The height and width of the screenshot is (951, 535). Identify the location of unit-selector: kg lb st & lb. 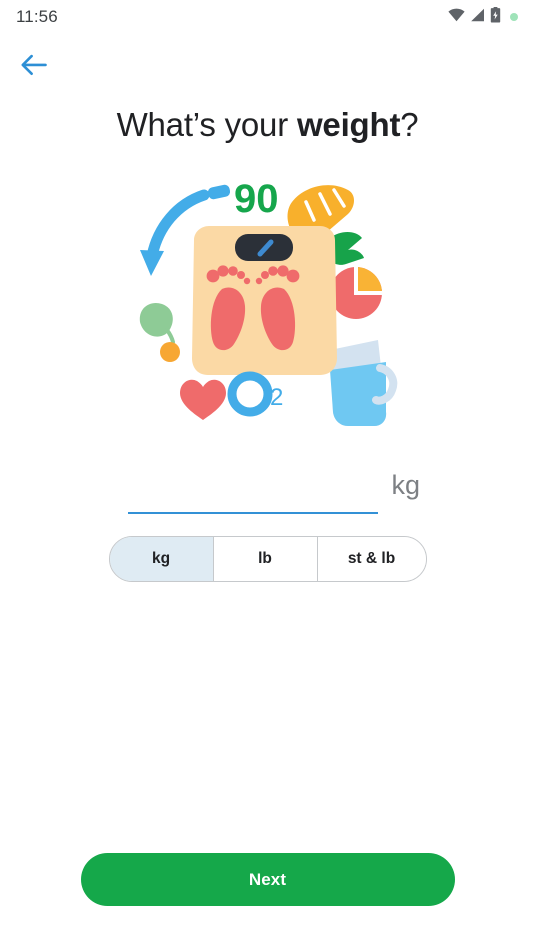
(267, 559).